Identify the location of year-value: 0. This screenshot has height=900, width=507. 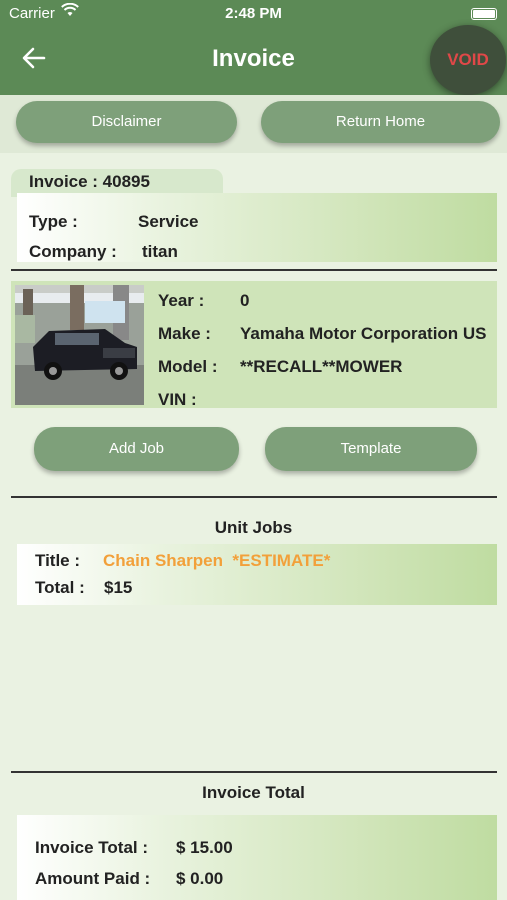
(245, 300).